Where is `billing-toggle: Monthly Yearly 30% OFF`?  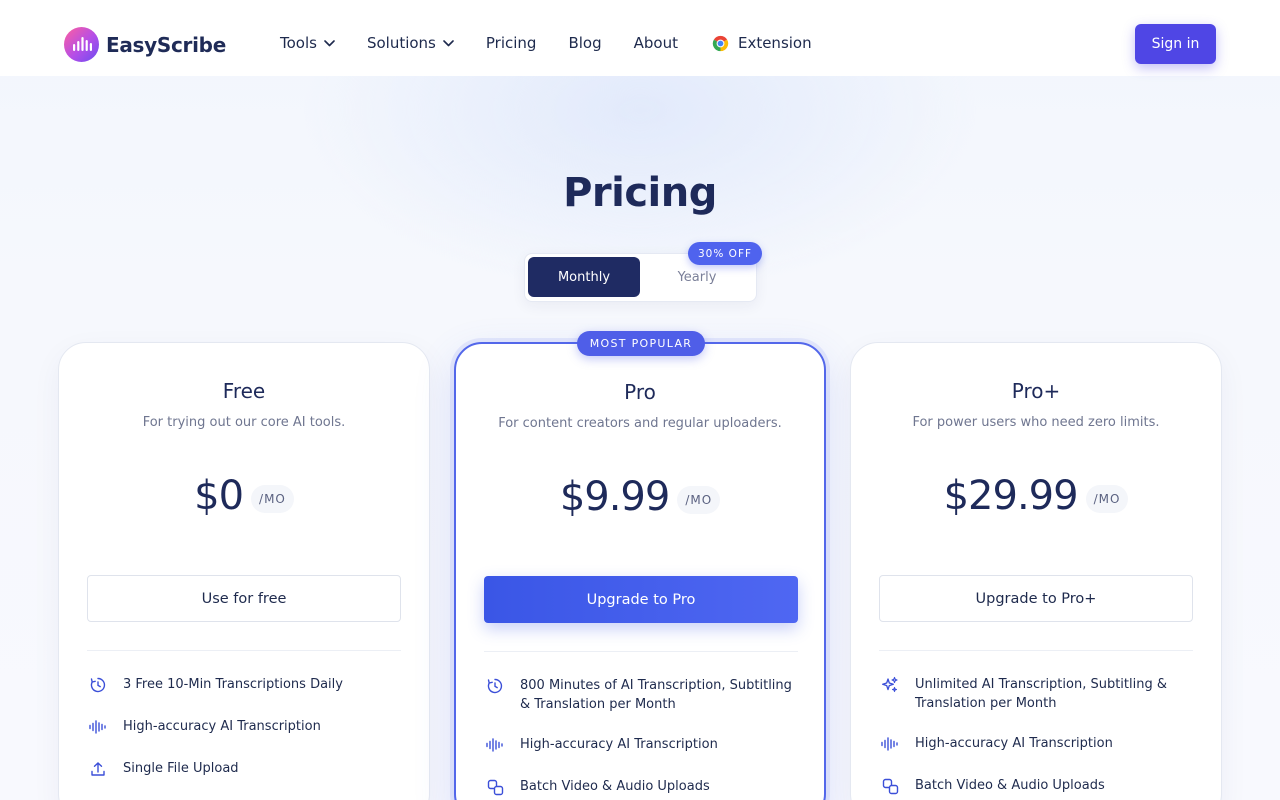
billing-toggle: Monthly Yearly 30% OFF is located at coordinates (643, 272).